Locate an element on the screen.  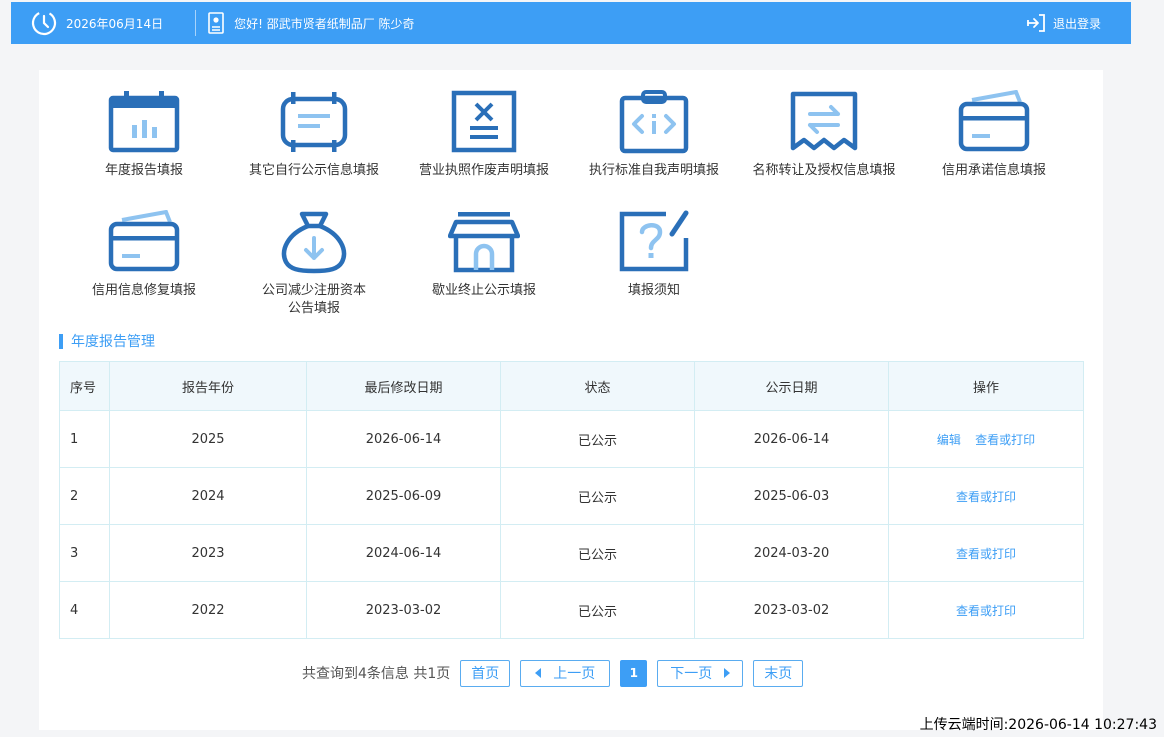
cell-published: 2025-06-03 is located at coordinates (791, 496).